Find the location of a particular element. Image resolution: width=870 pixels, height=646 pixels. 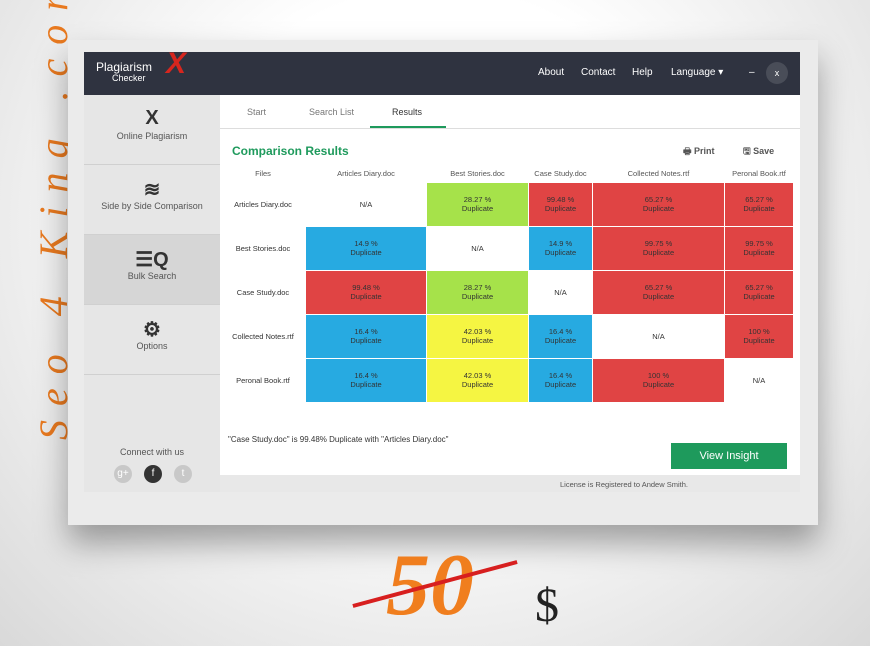

cell-percent: 99.75 % is located at coordinates (759, 243).